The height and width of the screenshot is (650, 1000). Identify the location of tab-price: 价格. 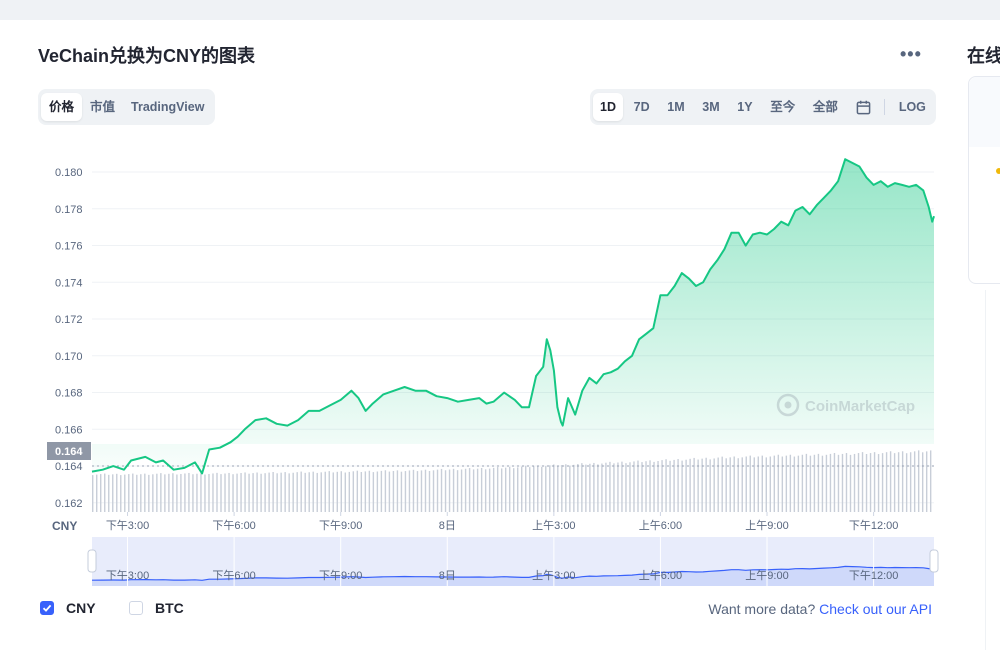
(62, 107).